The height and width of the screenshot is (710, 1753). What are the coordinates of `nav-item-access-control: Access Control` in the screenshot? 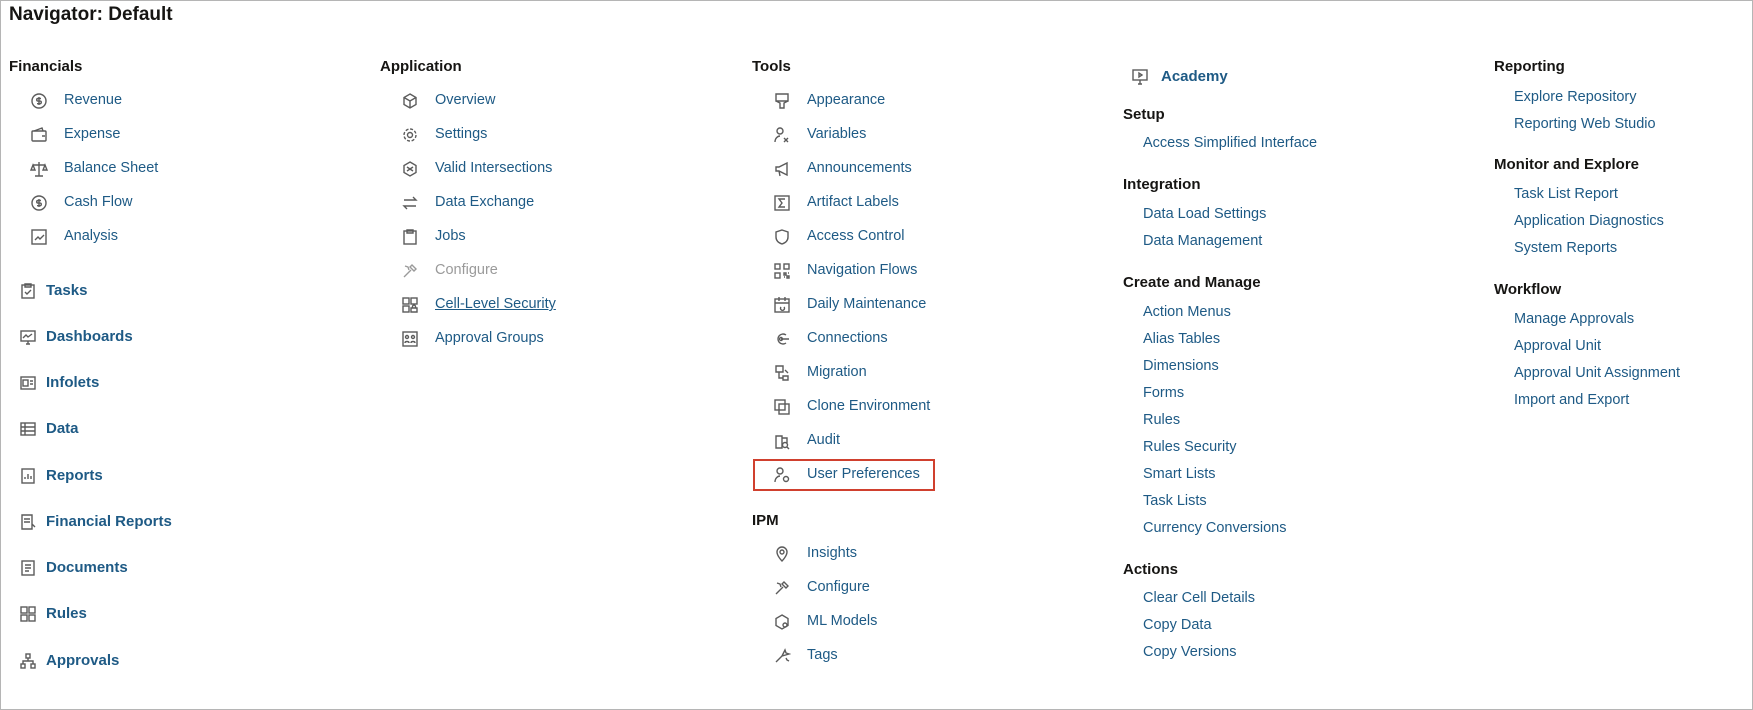 It's located at (840, 236).